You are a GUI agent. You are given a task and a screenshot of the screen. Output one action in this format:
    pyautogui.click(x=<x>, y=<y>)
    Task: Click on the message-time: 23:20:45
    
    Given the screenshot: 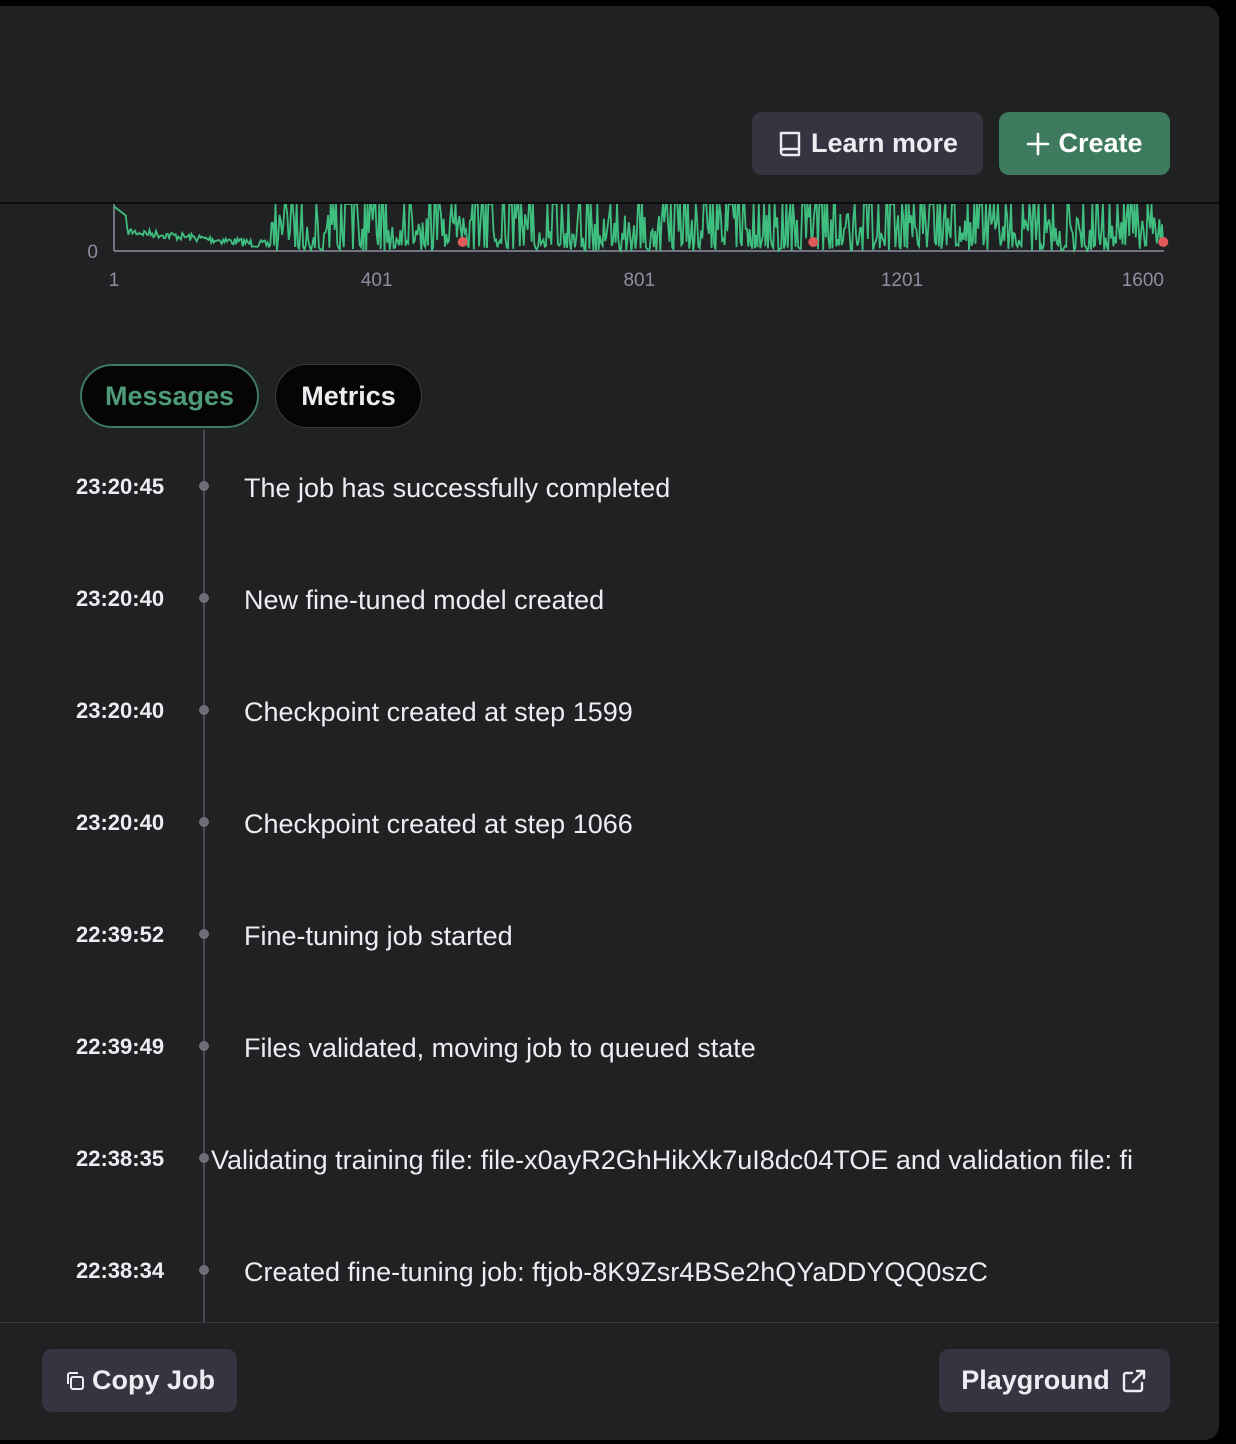 What is the action you would take?
    pyautogui.click(x=120, y=486)
    